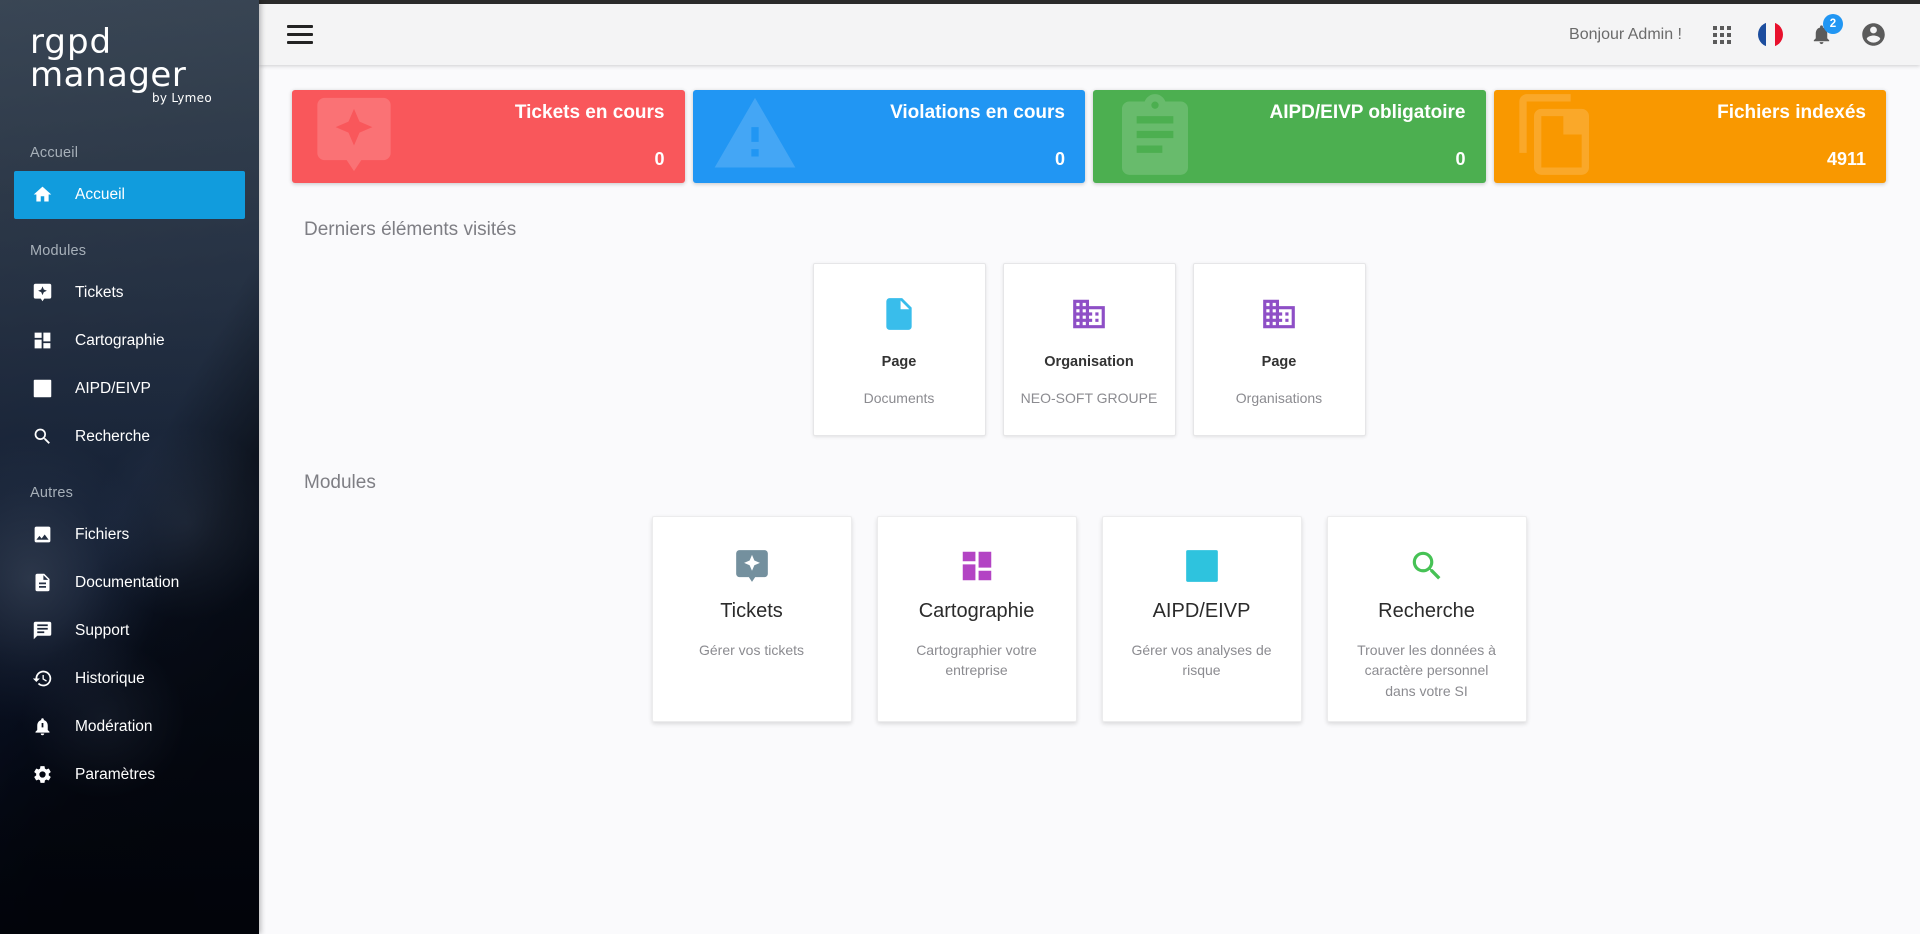 The image size is (1920, 934). What do you see at coordinates (899, 349) in the screenshot?
I see `recent-item-card: Page Documents` at bounding box center [899, 349].